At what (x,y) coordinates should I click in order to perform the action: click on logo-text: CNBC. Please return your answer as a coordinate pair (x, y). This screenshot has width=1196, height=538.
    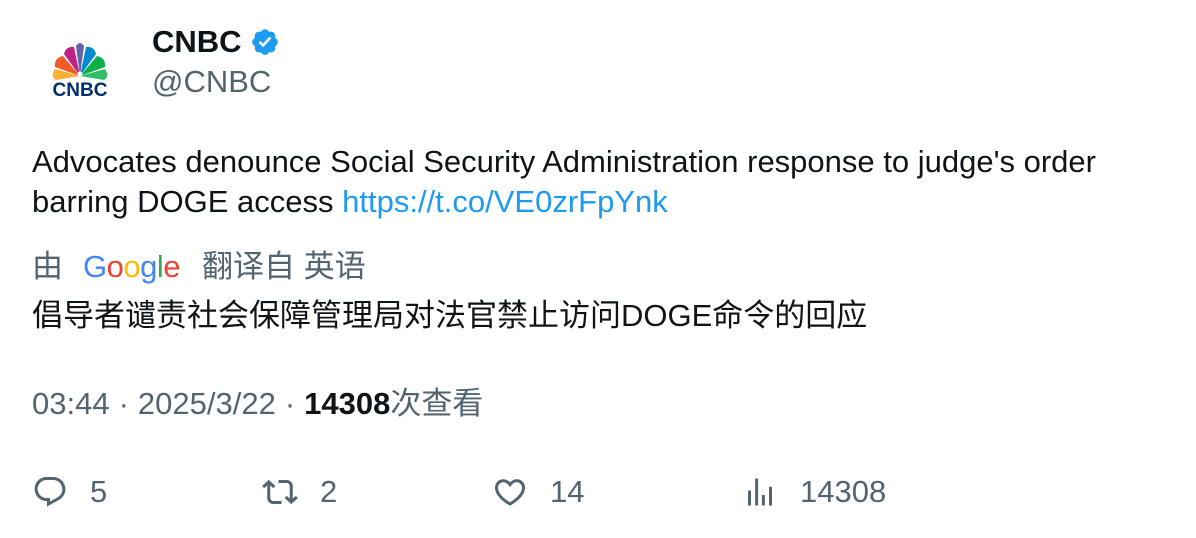
    Looking at the image, I should click on (80, 90).